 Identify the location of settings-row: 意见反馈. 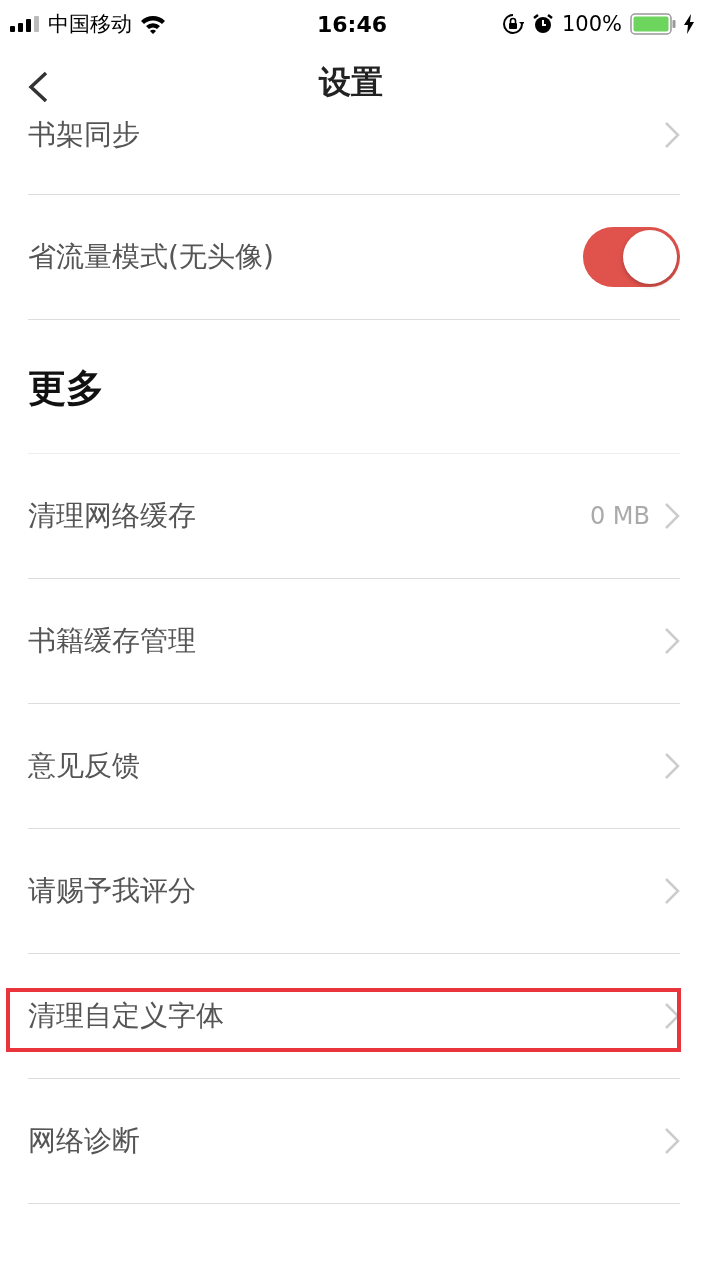
(354, 766).